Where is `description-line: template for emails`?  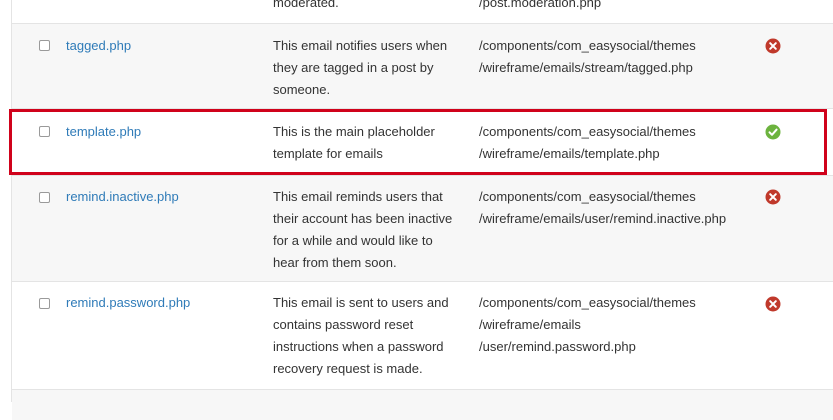 description-line: template for emails is located at coordinates (328, 153).